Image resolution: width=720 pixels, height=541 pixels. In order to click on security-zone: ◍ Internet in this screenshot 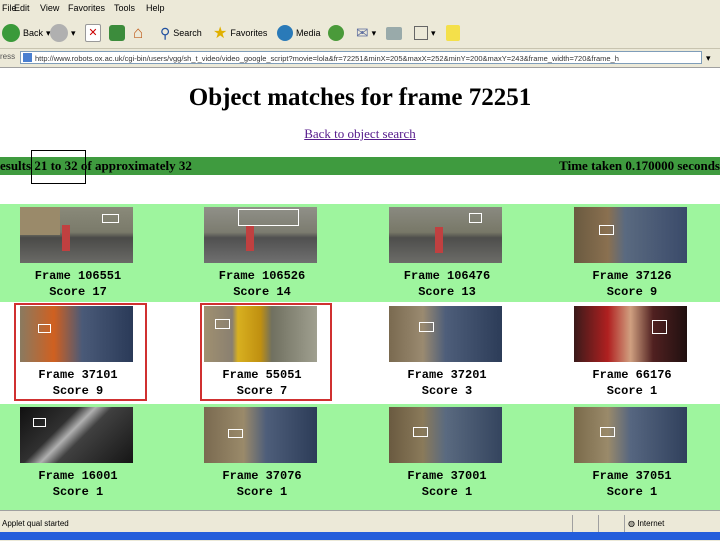, I will do `click(646, 523)`.